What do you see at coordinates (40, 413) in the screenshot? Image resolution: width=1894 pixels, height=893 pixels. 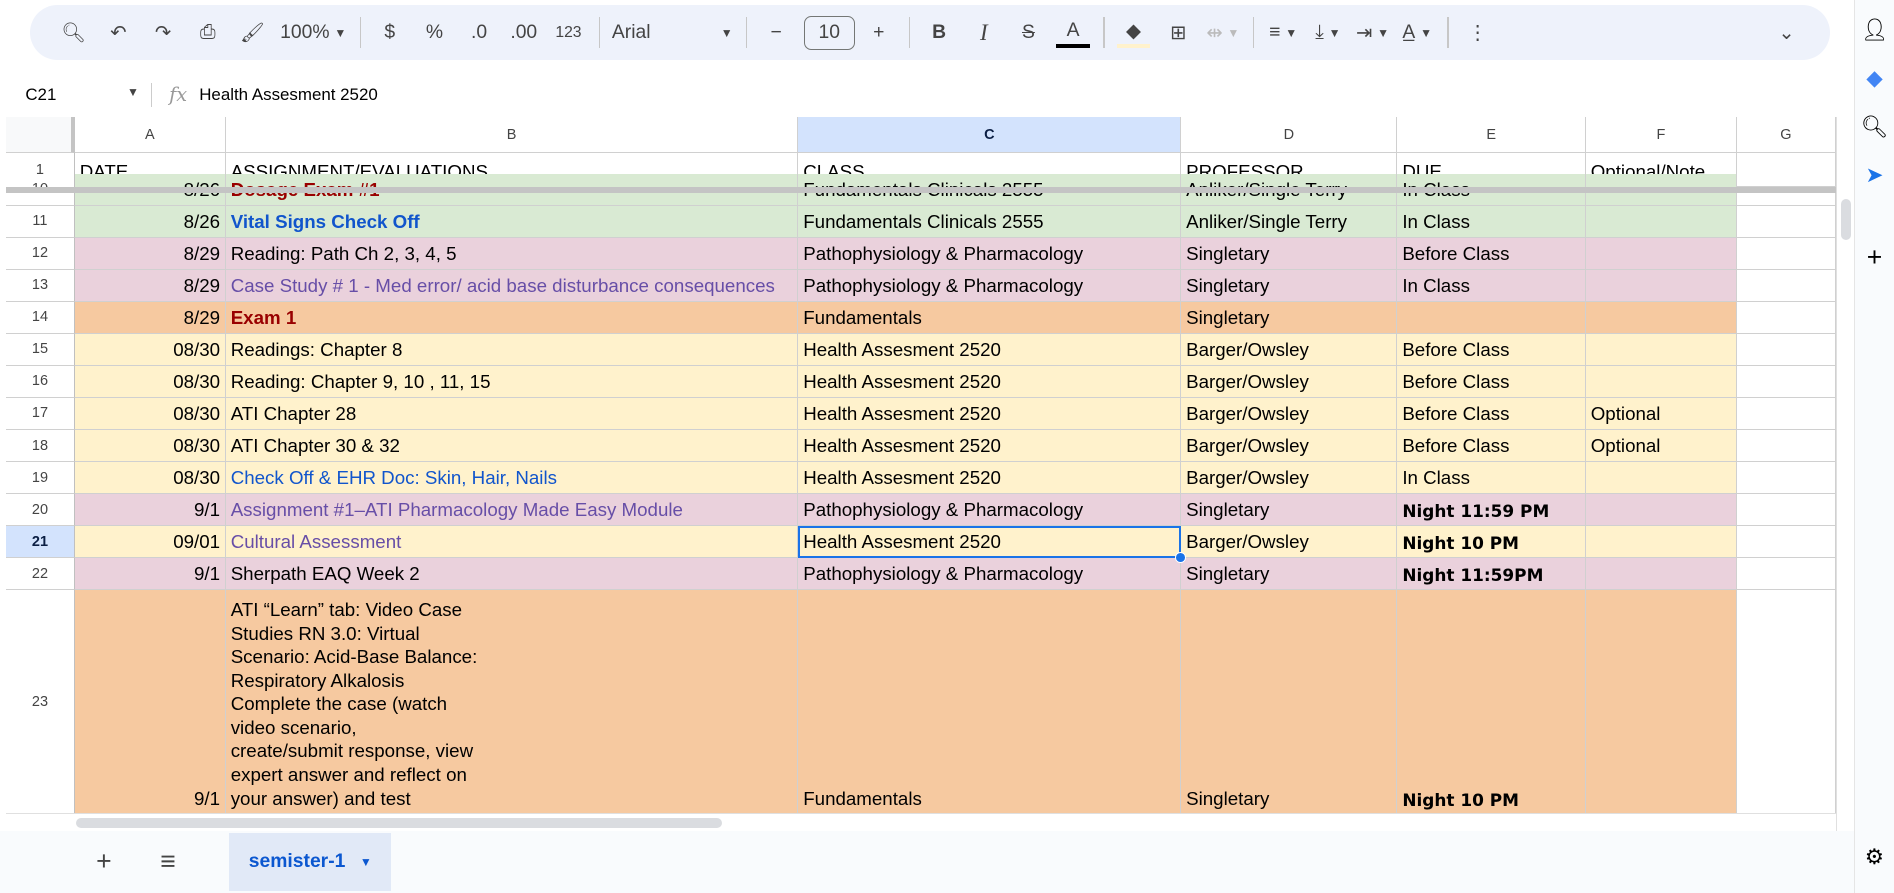 I see `row-header: 17` at bounding box center [40, 413].